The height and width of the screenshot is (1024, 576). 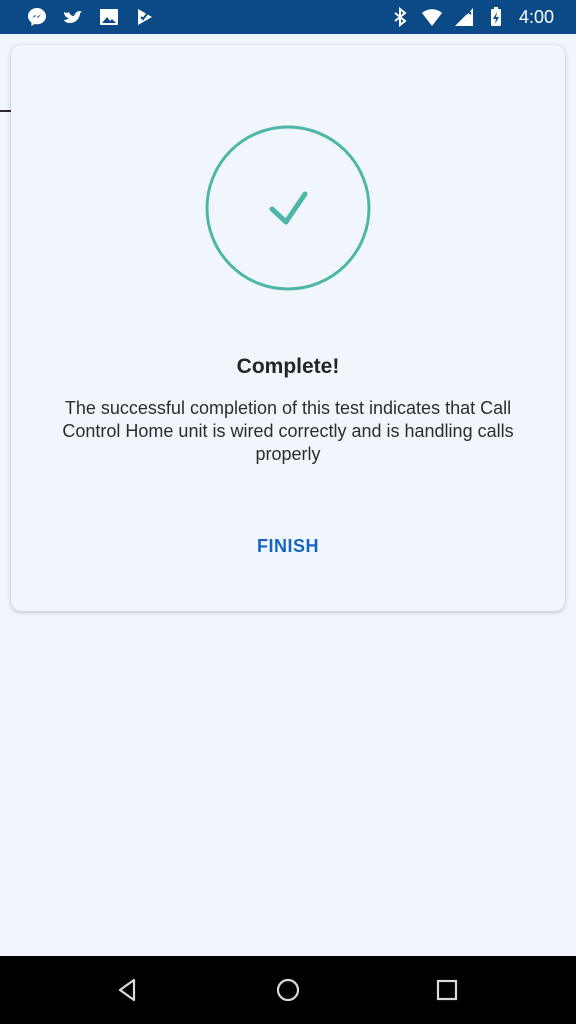 I want to click on finish-button: FINISH, so click(x=288, y=546).